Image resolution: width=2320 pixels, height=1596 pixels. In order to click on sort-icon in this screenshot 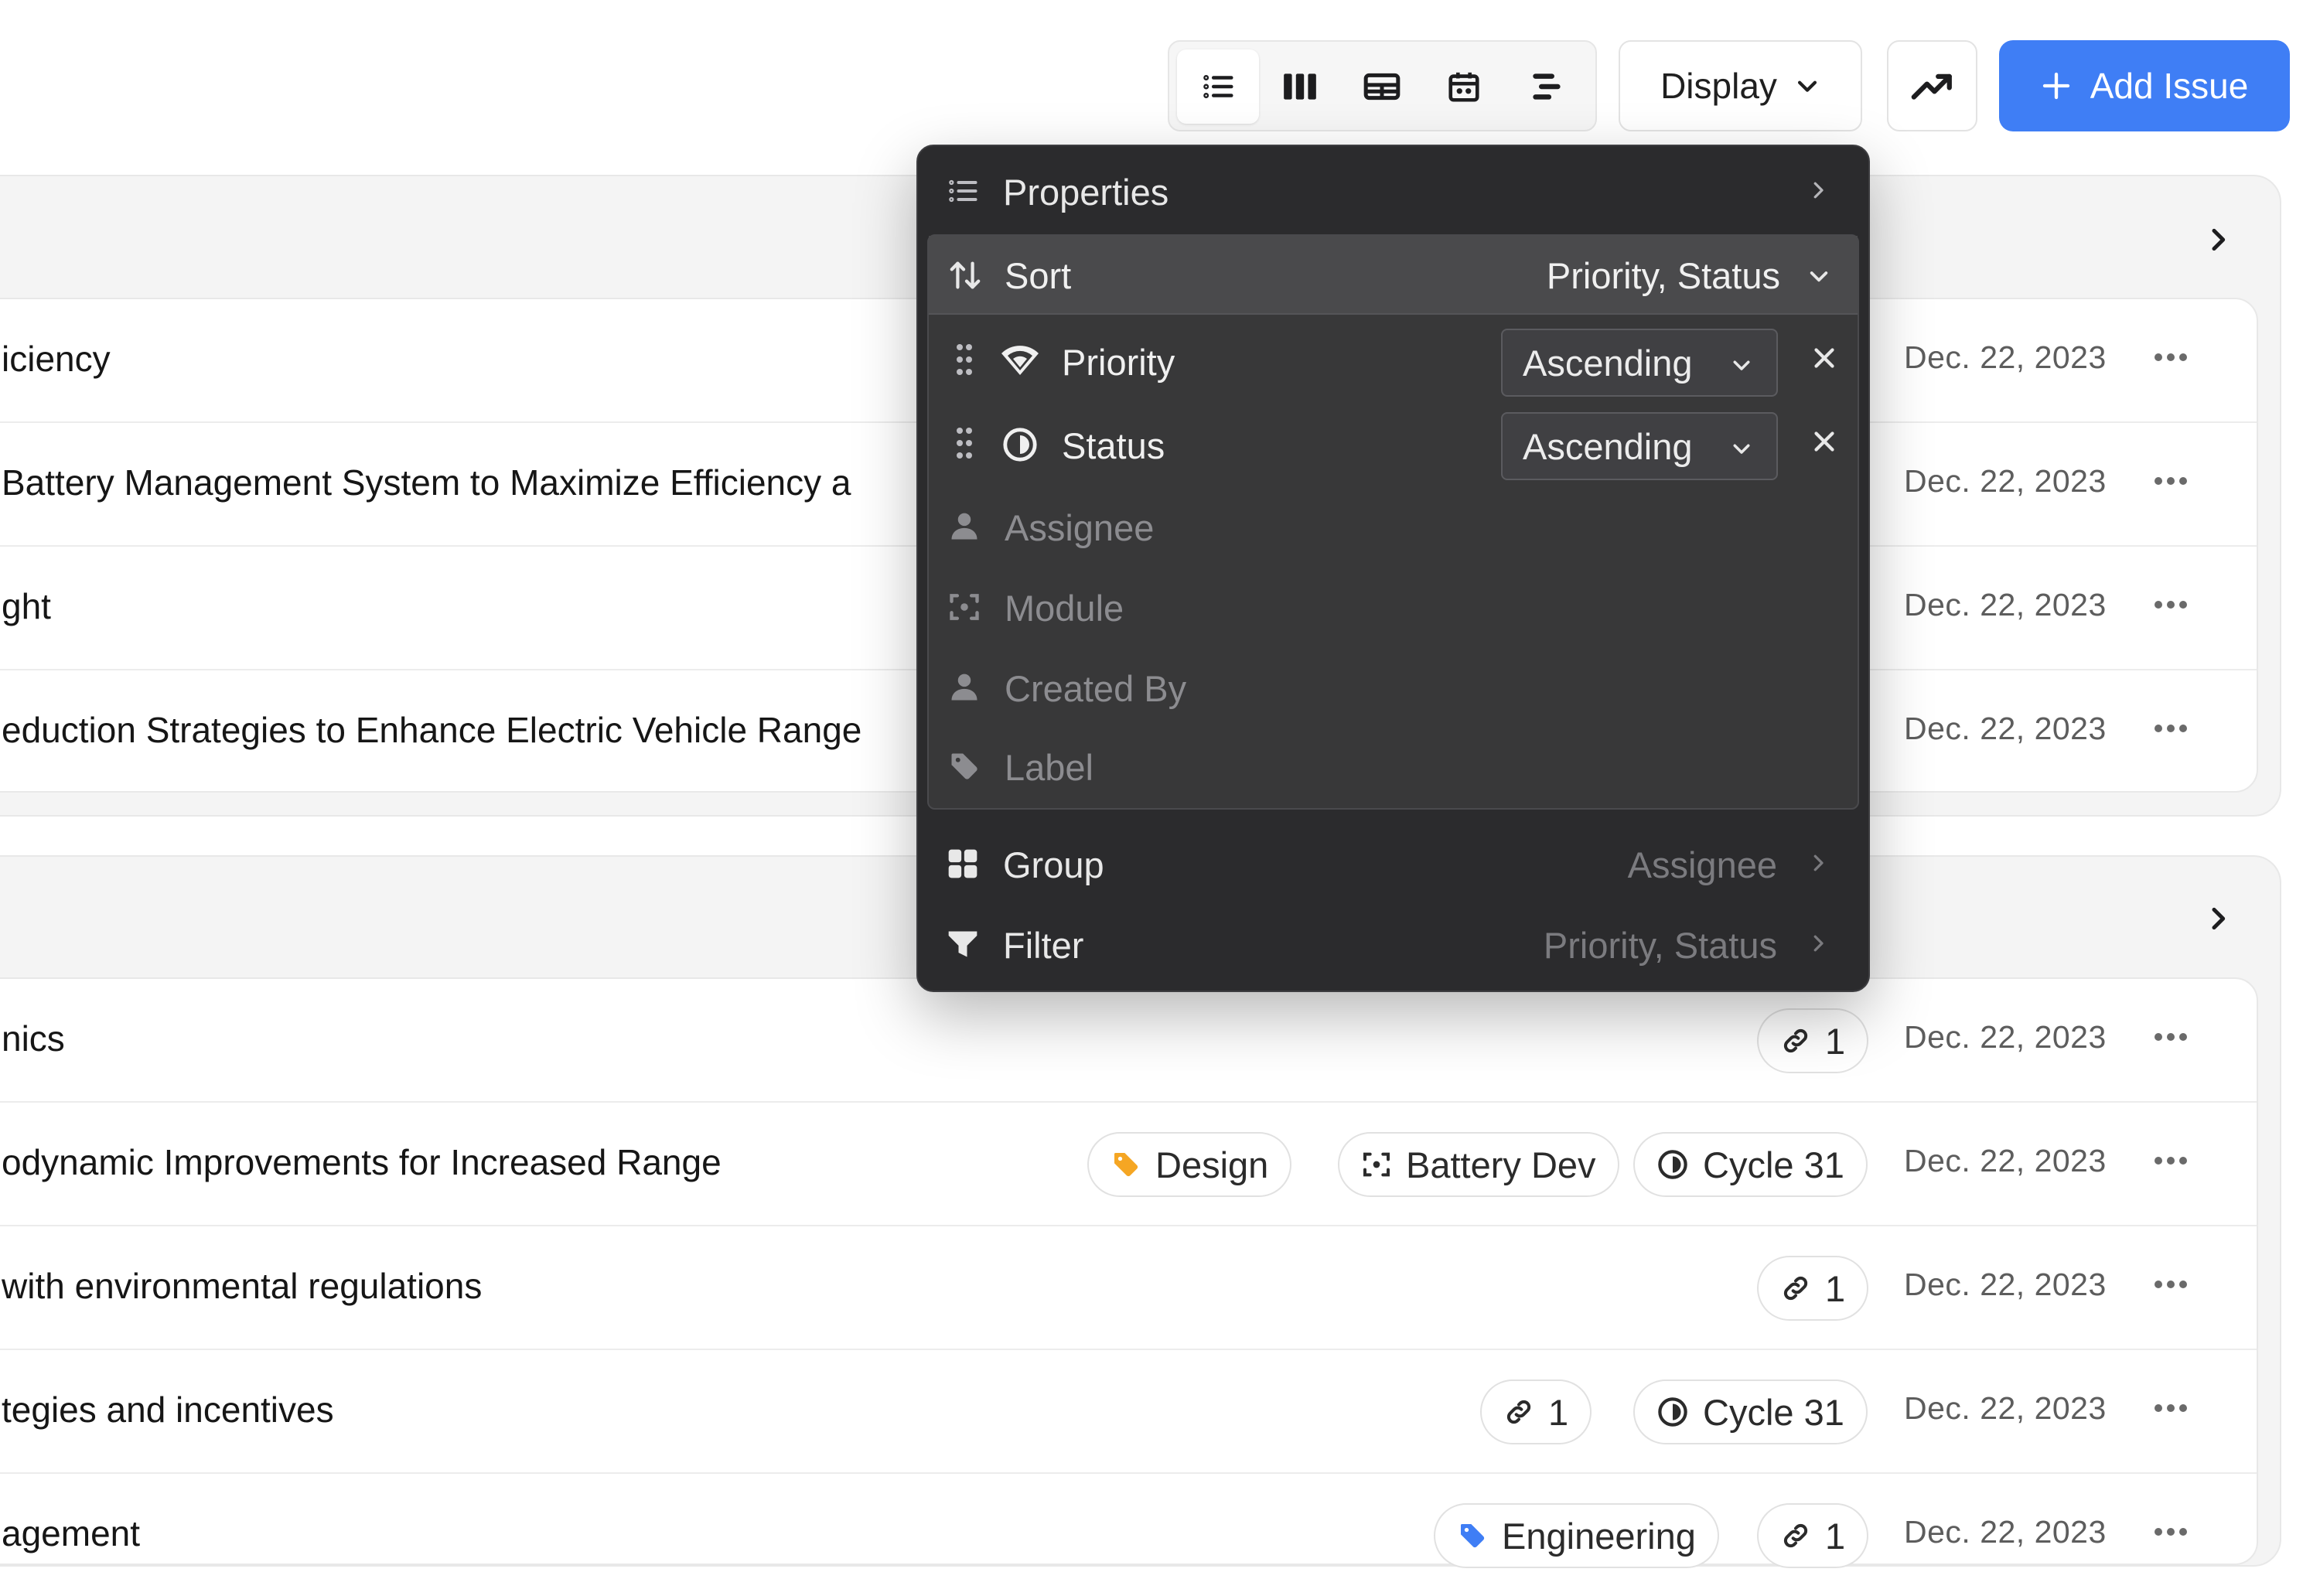, I will do `click(965, 275)`.